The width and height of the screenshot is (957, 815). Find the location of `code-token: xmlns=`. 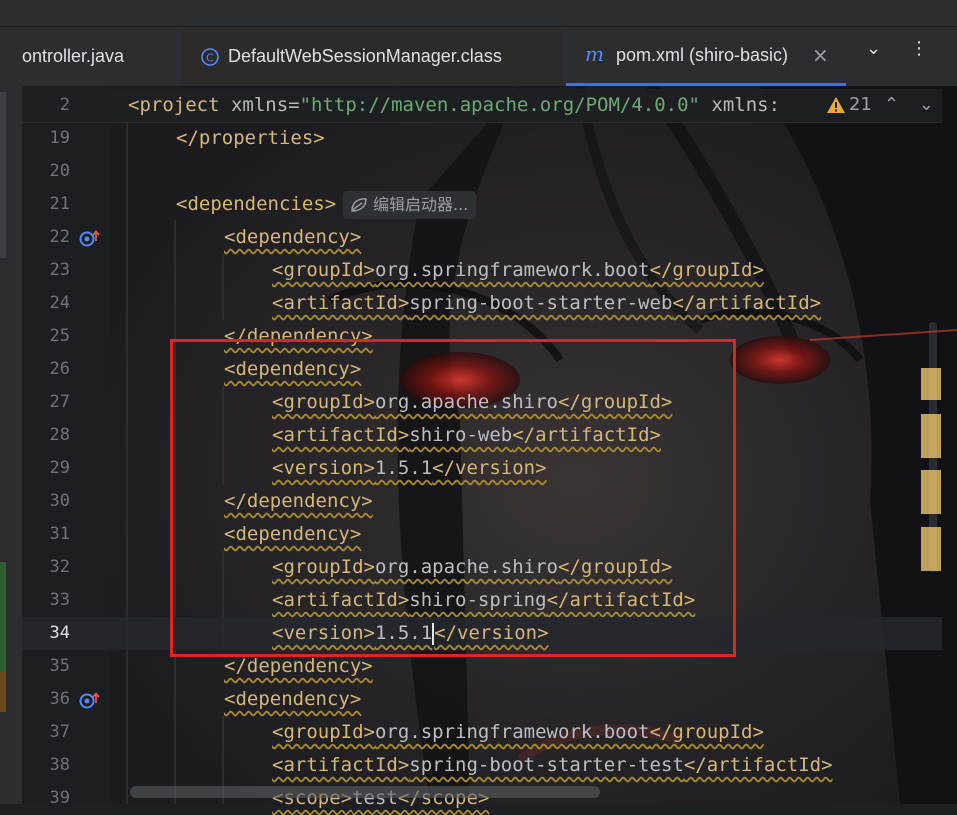

code-token: xmlns= is located at coordinates (259, 105).